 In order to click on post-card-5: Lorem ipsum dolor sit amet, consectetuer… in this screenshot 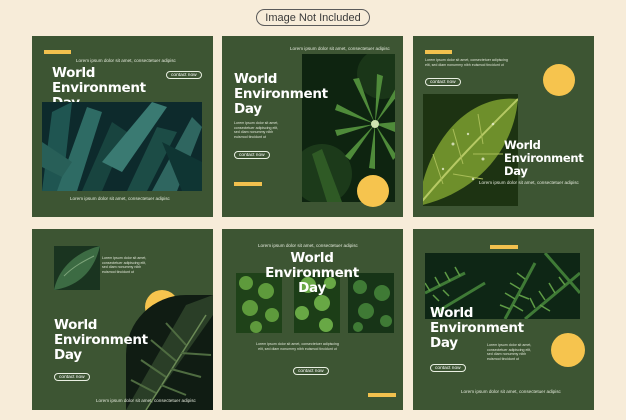, I will do `click(312, 319)`.